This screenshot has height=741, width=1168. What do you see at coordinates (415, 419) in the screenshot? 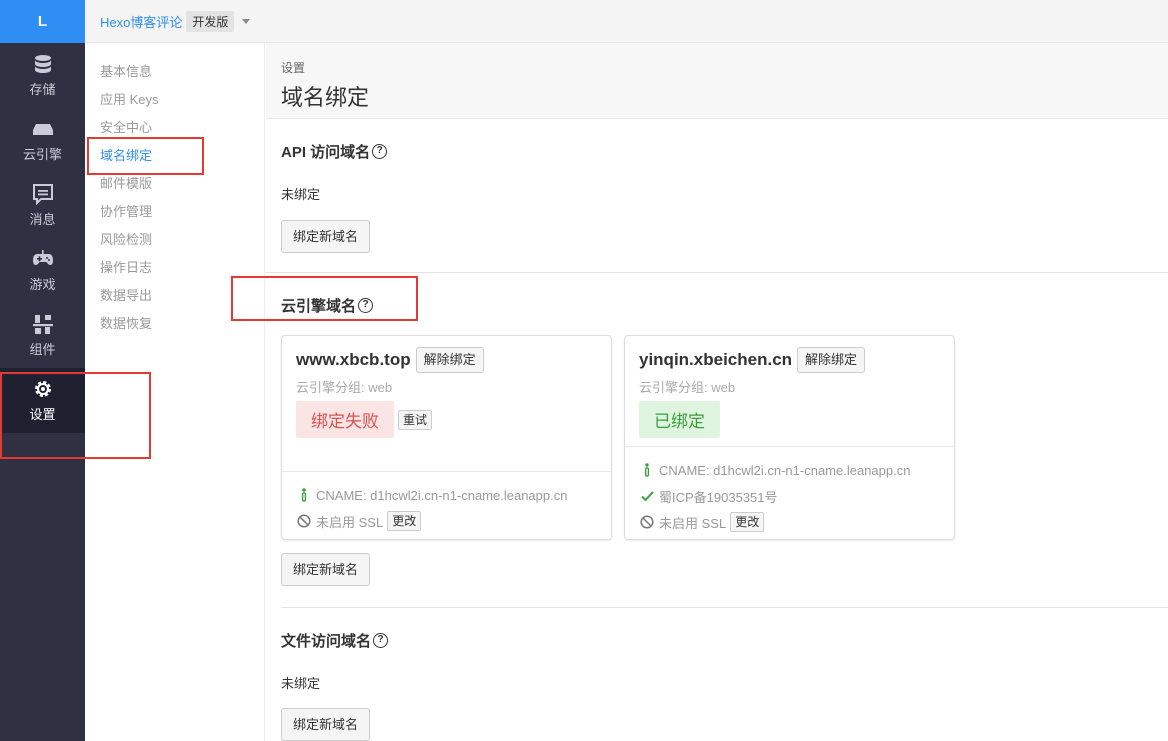
I see `retry-button: 重试` at bounding box center [415, 419].